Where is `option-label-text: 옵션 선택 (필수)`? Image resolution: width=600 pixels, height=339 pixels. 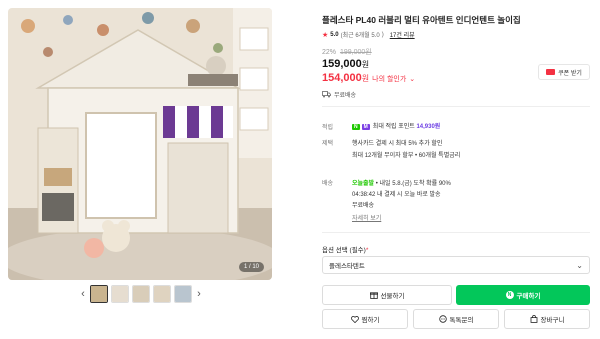 option-label-text: 옵션 선택 (필수) is located at coordinates (344, 250).